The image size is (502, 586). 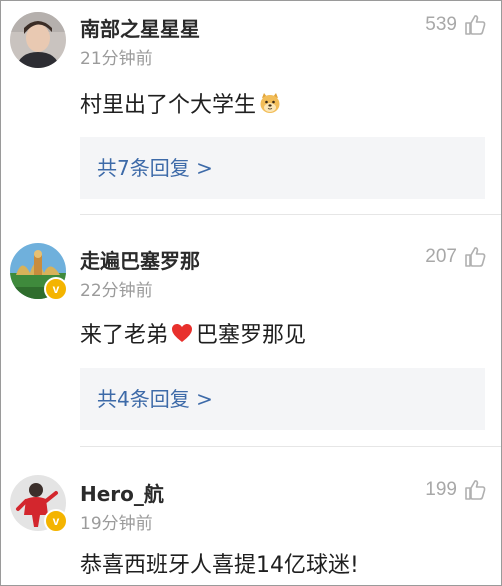 I want to click on comment-text-content: 恭喜西班牙人喜提14亿球迷!, so click(x=219, y=565).